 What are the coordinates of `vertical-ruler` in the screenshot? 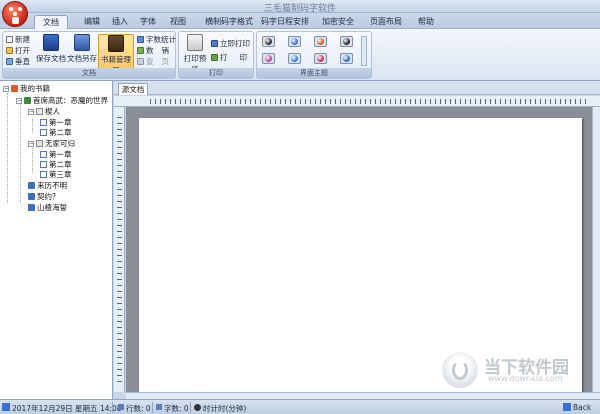 It's located at (119, 249).